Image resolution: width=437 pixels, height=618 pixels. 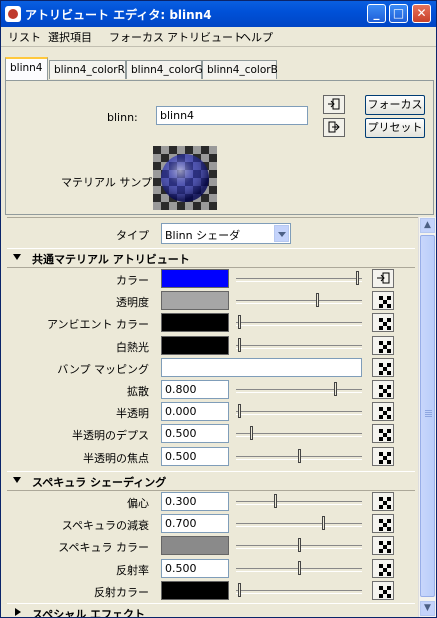 What do you see at coordinates (398, 13) in the screenshot?
I see `maximize-button: □` at bounding box center [398, 13].